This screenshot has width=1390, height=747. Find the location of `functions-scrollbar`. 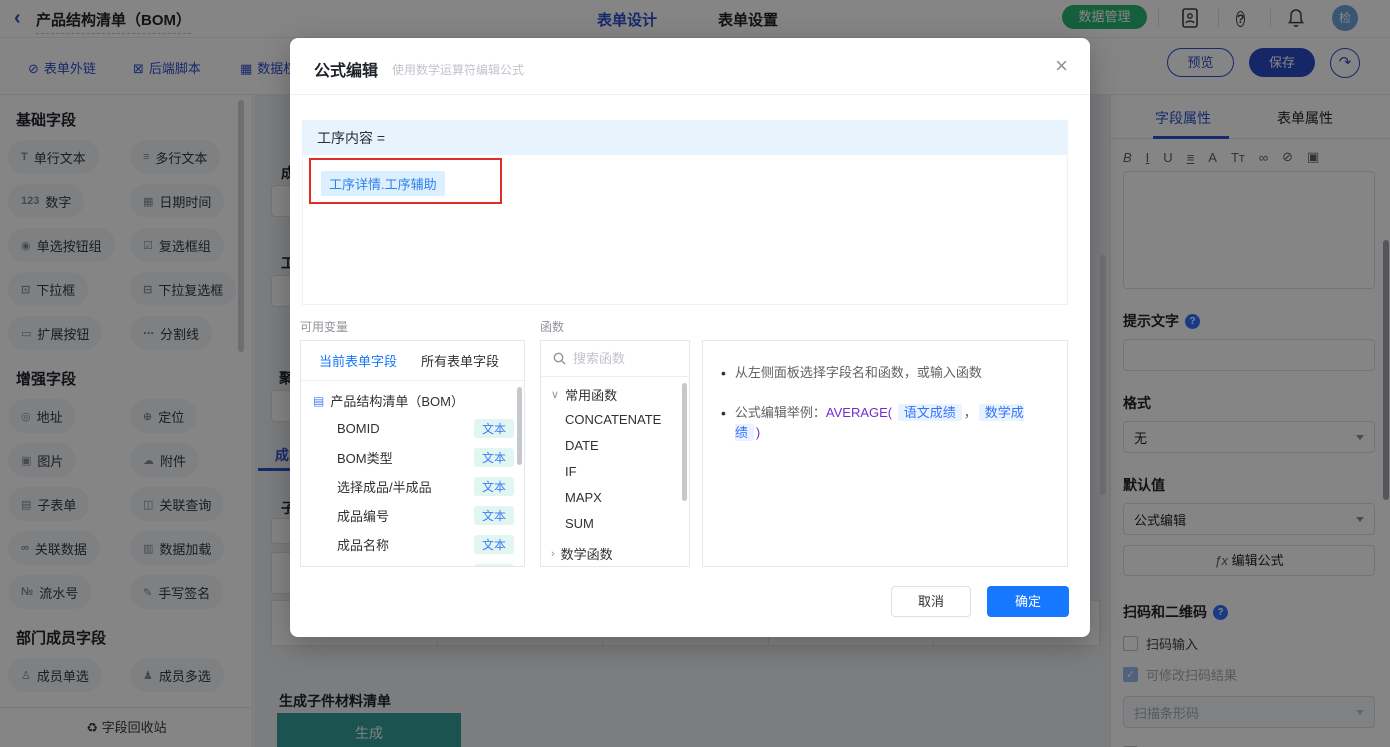

functions-scrollbar is located at coordinates (684, 442).